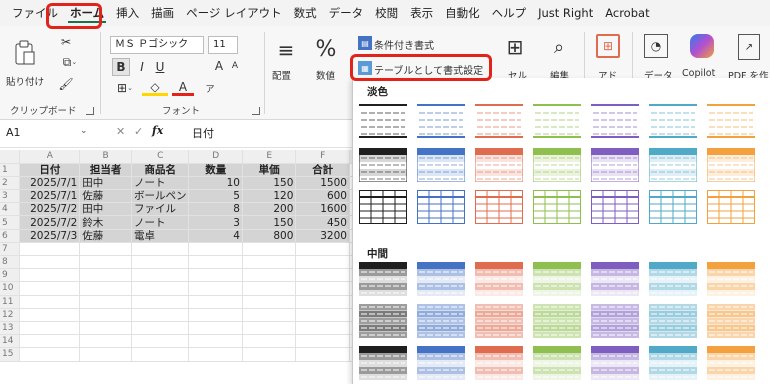 The width and height of the screenshot is (770, 384). Describe the element at coordinates (10, 157) in the screenshot. I see `select-all-corner` at that location.